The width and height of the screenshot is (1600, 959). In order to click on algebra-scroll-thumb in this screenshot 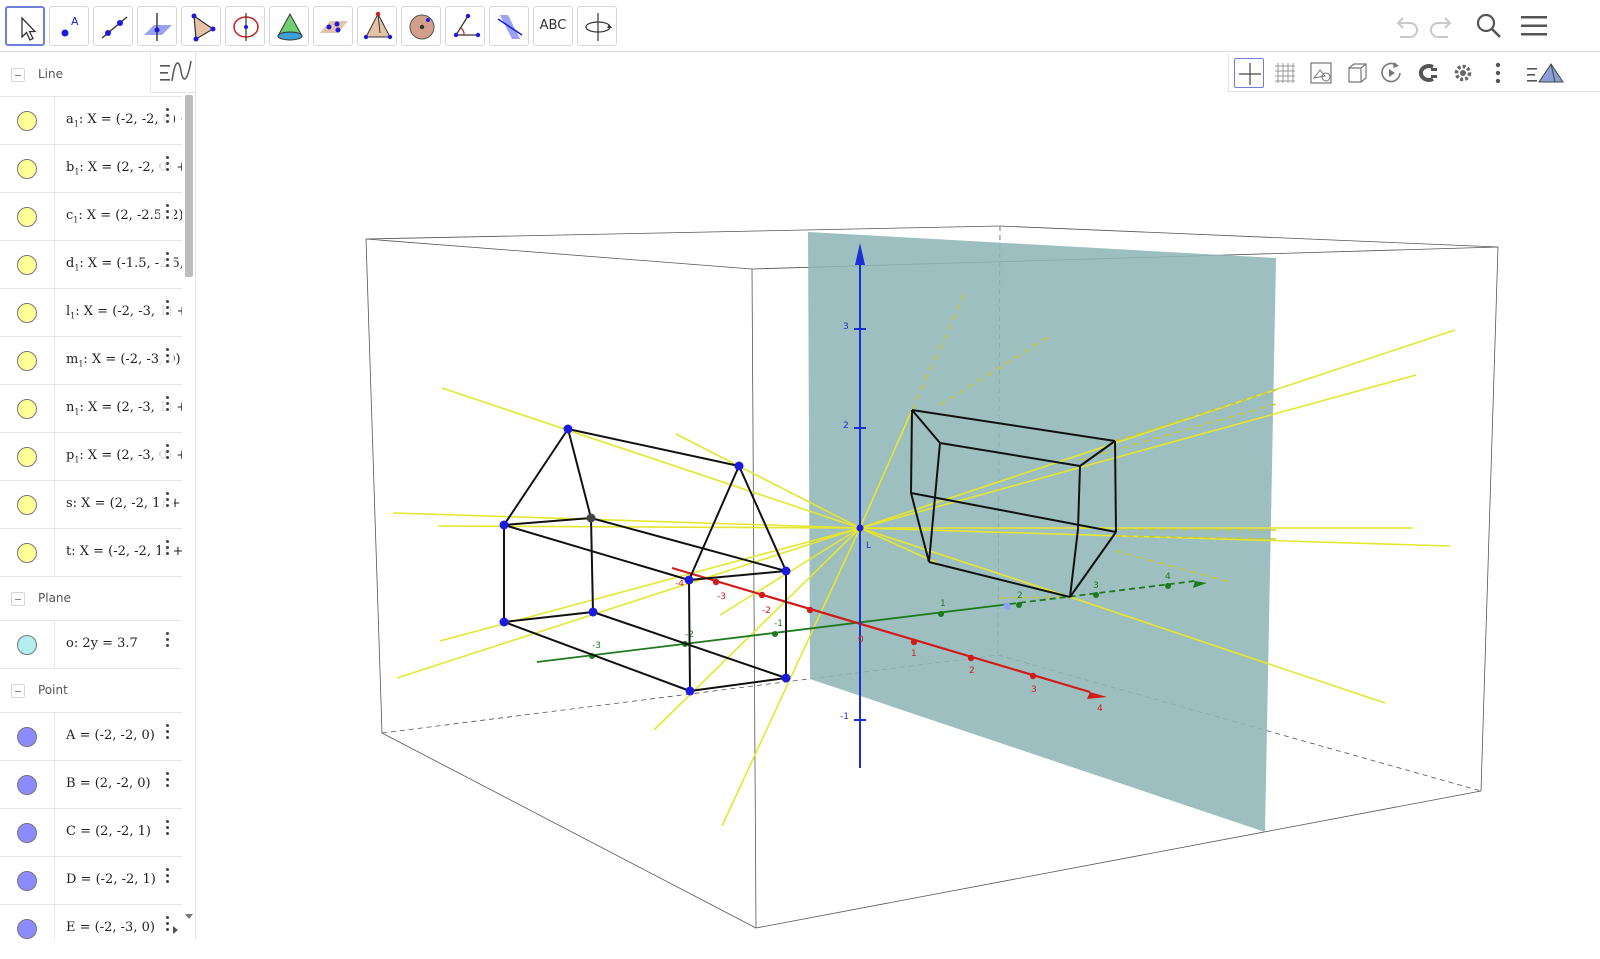, I will do `click(189, 186)`.